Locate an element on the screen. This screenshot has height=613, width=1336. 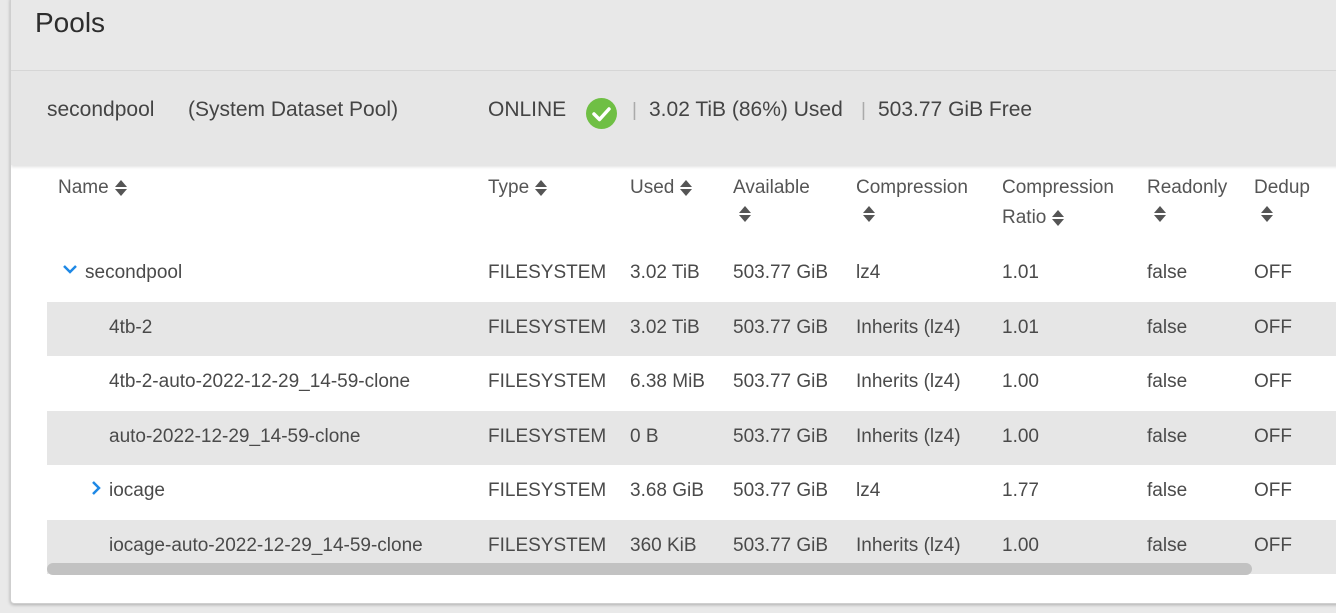
dataset-used: 0 B is located at coordinates (644, 436).